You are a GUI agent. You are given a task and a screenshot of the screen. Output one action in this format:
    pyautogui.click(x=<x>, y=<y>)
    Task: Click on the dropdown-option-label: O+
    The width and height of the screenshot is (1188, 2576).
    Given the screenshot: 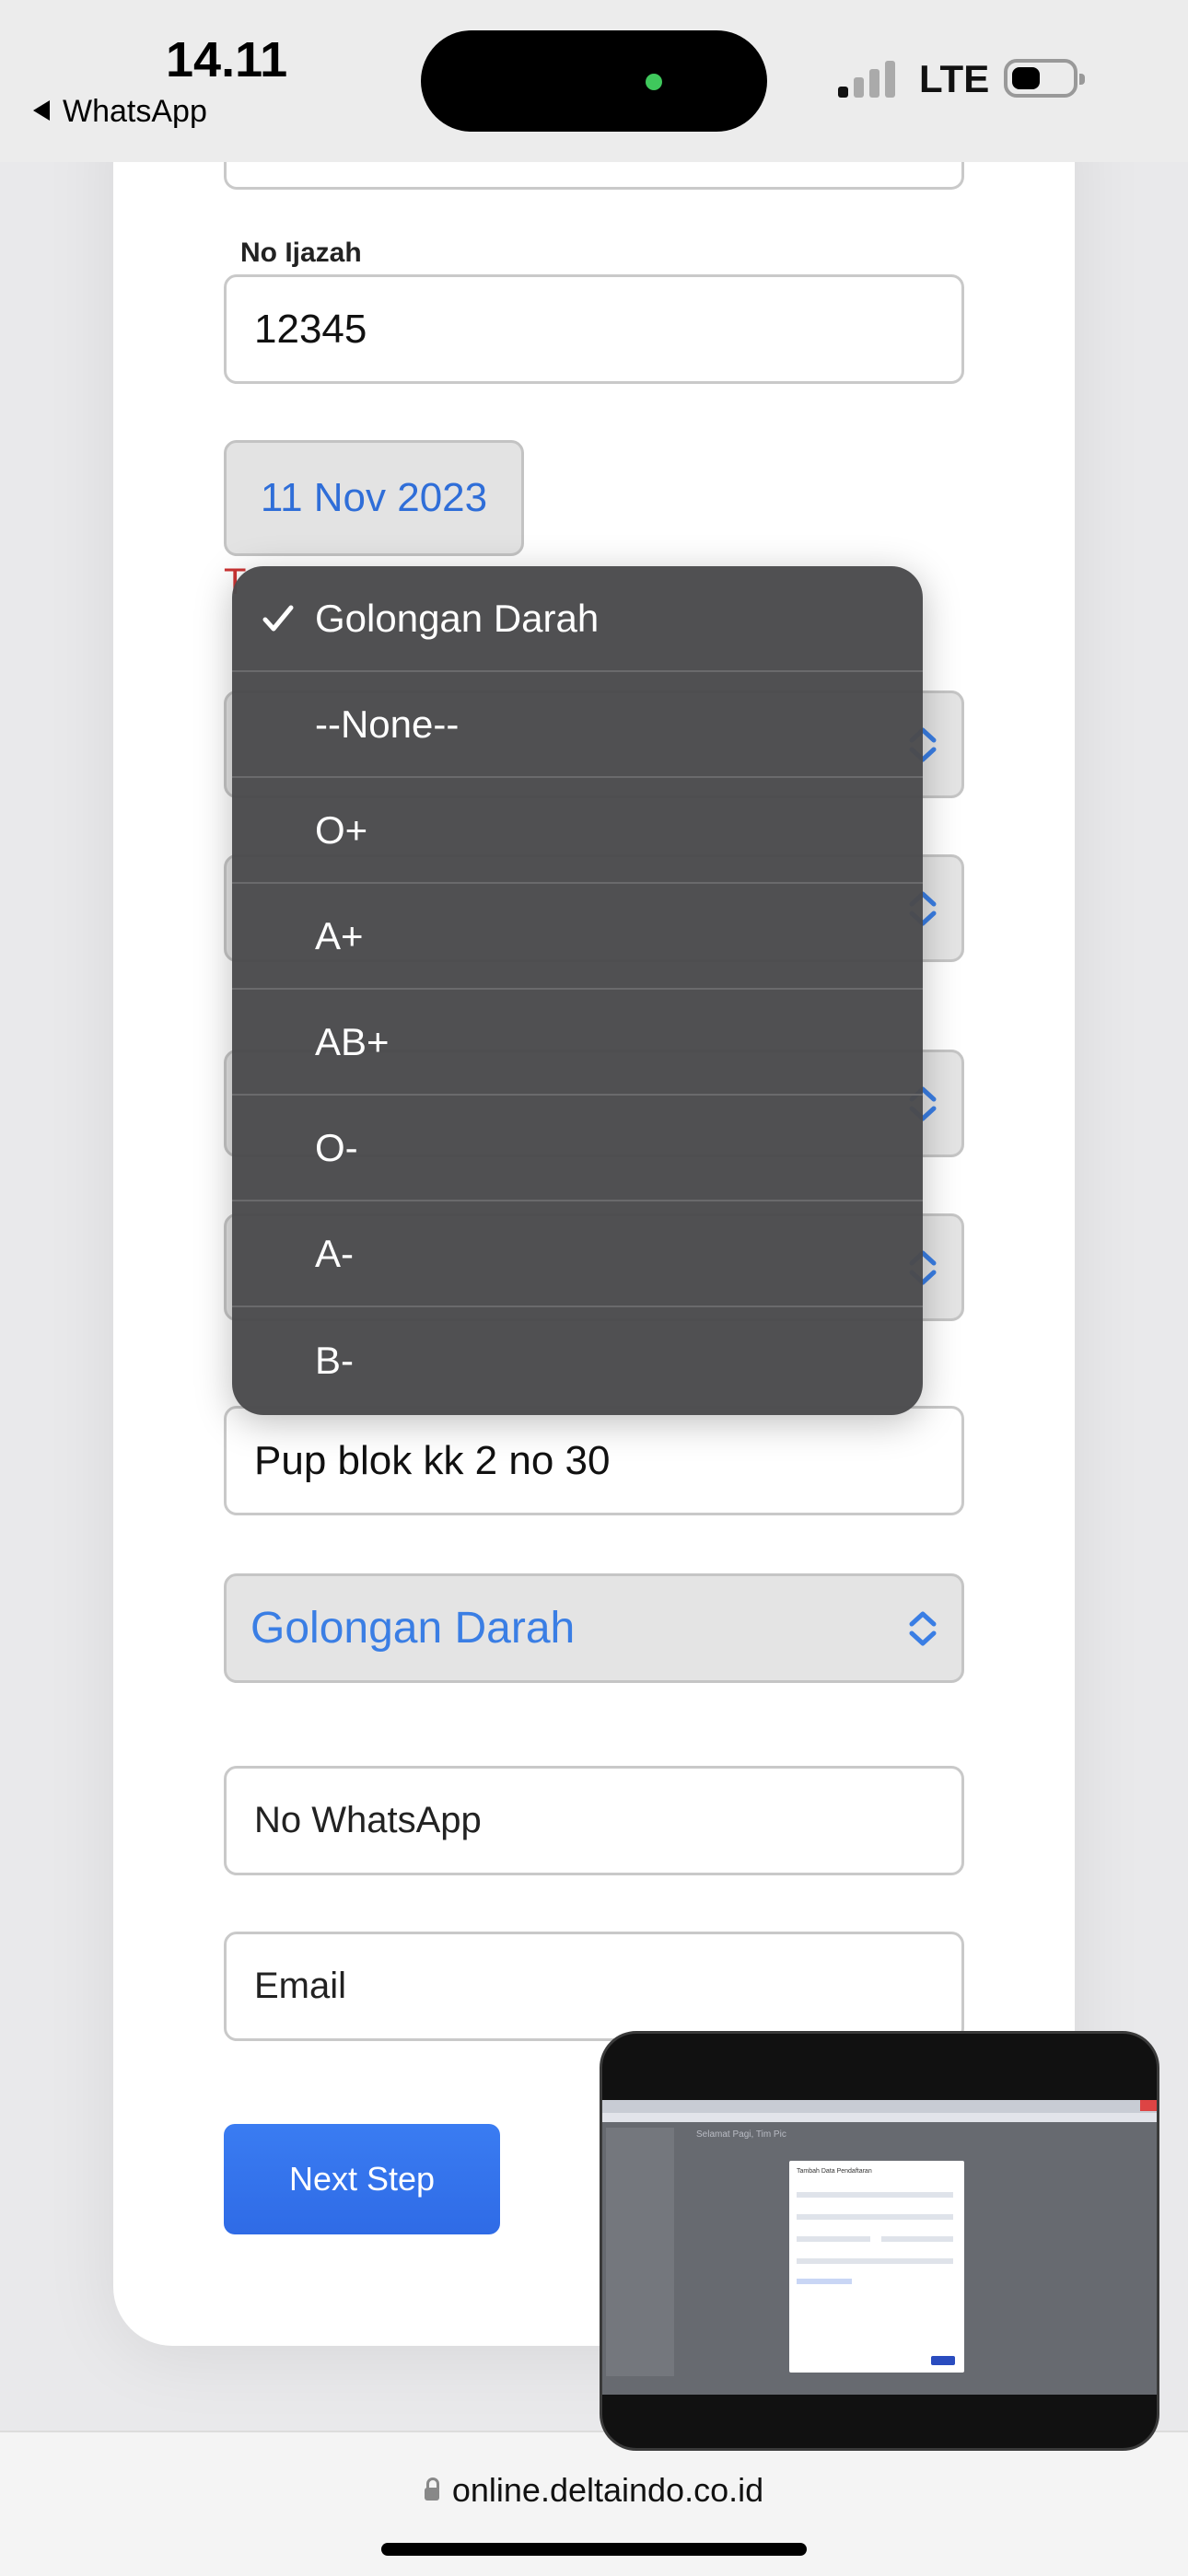 What is the action you would take?
    pyautogui.click(x=341, y=829)
    